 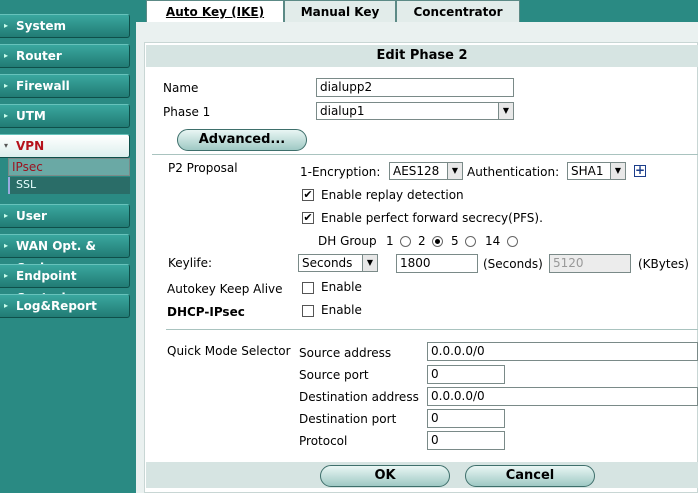 I want to click on keylife-type-select: Seconds ▼, so click(x=338, y=263).